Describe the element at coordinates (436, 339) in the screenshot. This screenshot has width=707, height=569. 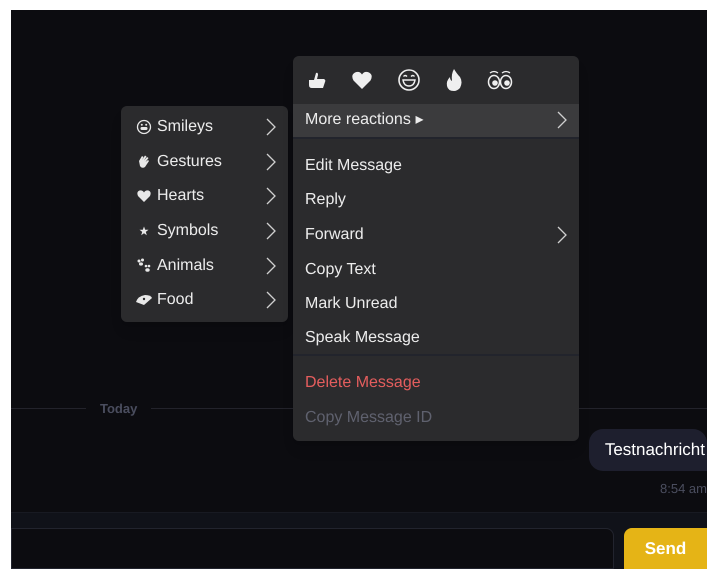
I see `menu-item: Speak Message` at that location.